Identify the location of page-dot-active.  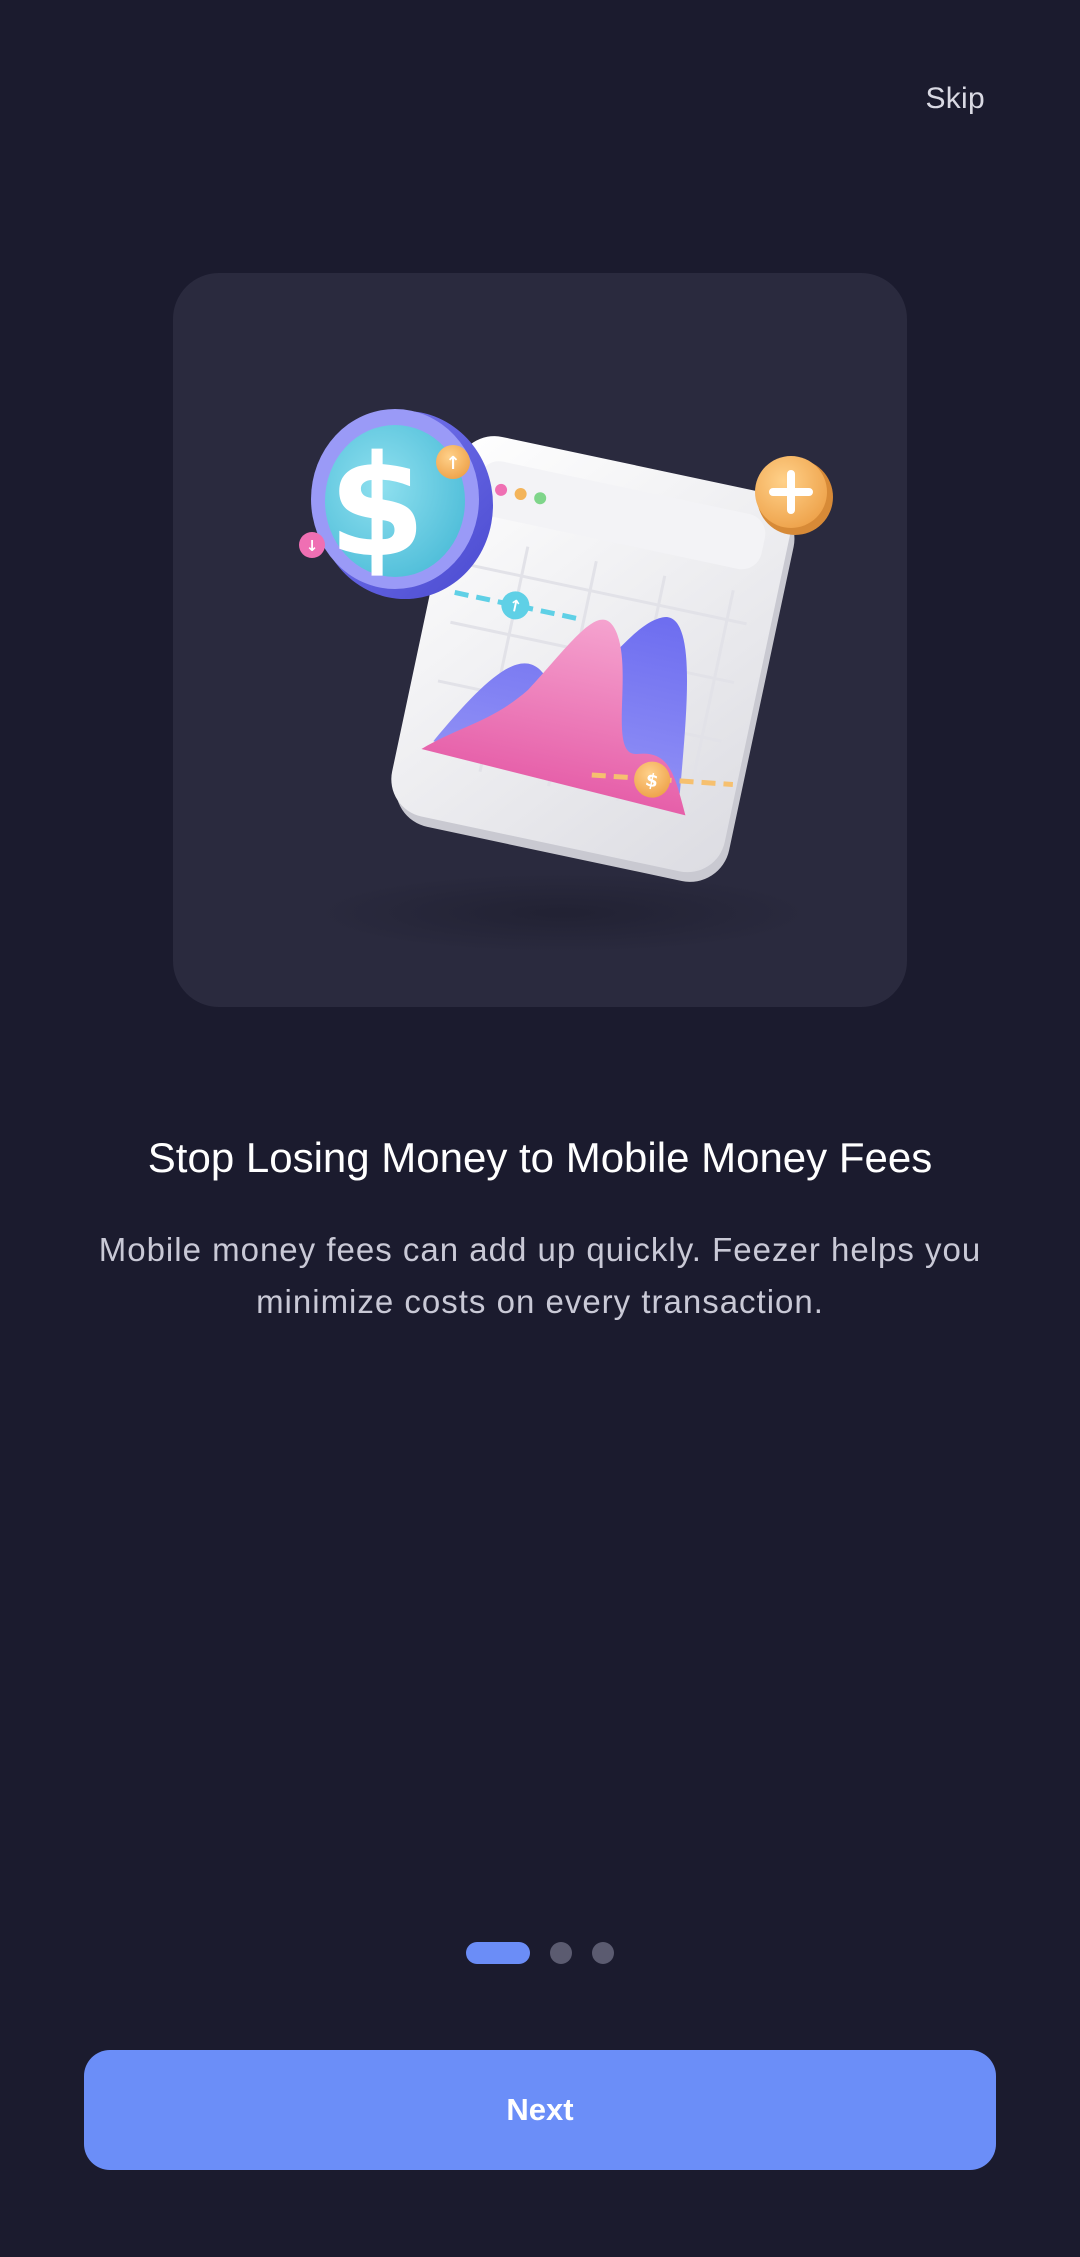
(498, 1953).